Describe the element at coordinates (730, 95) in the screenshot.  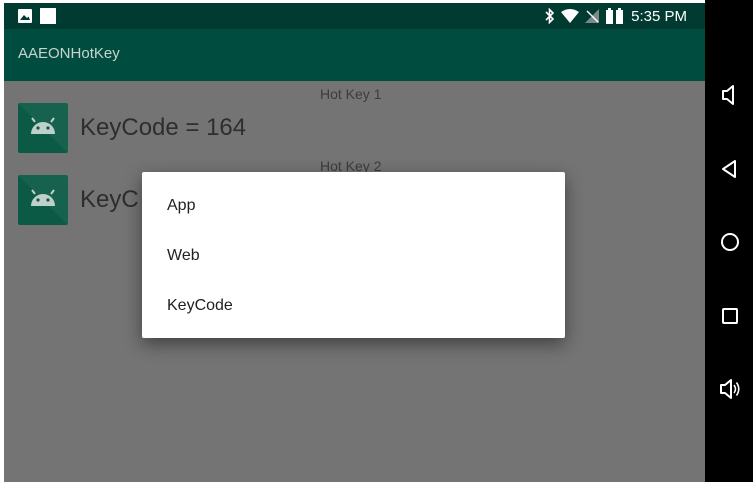
I see `volume-down-icon` at that location.